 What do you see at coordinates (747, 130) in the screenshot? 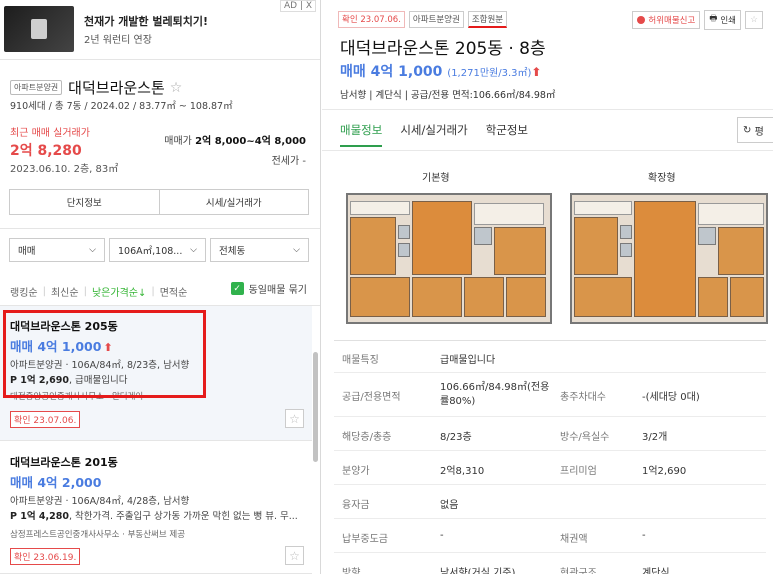
I see `refresh-icon: ↻` at bounding box center [747, 130].